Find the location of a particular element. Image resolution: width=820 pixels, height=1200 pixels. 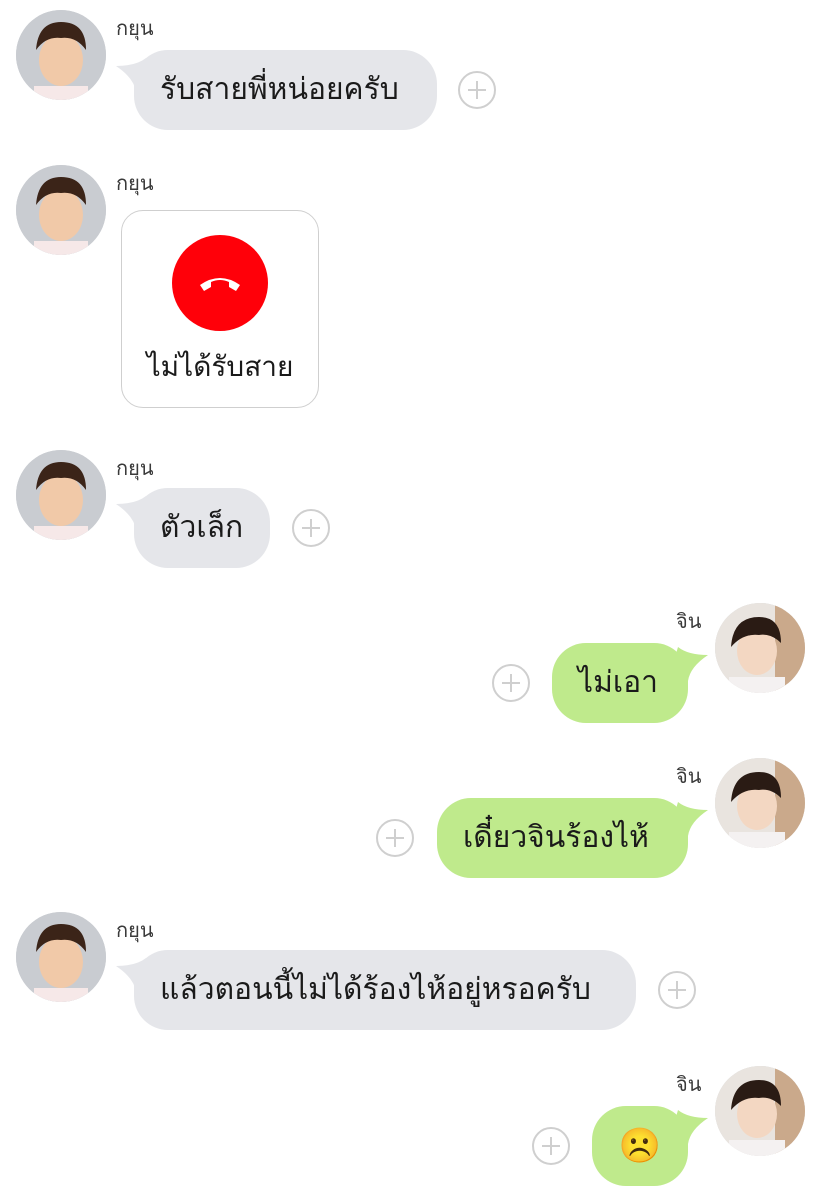

message-row: กยุน แล้วตอนนี้ไม่ได้ร้องไห้อยู่หรอครับ is located at coordinates (410, 977).